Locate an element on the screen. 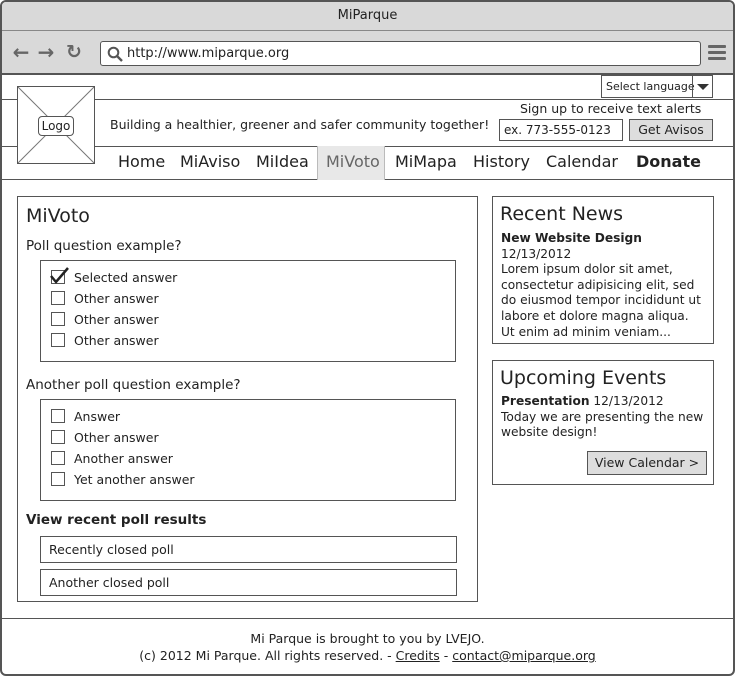 The height and width of the screenshot is (676, 735). search-icon is located at coordinates (115, 54).